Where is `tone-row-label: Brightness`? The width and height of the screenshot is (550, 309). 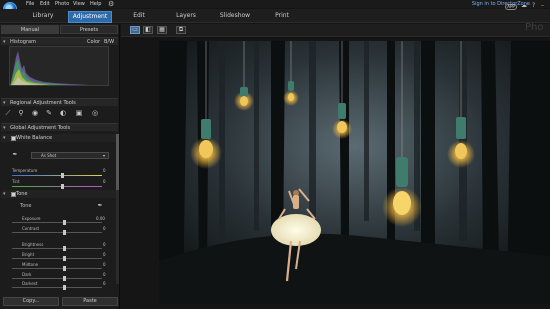
tone-row-label: Brightness is located at coordinates (33, 244).